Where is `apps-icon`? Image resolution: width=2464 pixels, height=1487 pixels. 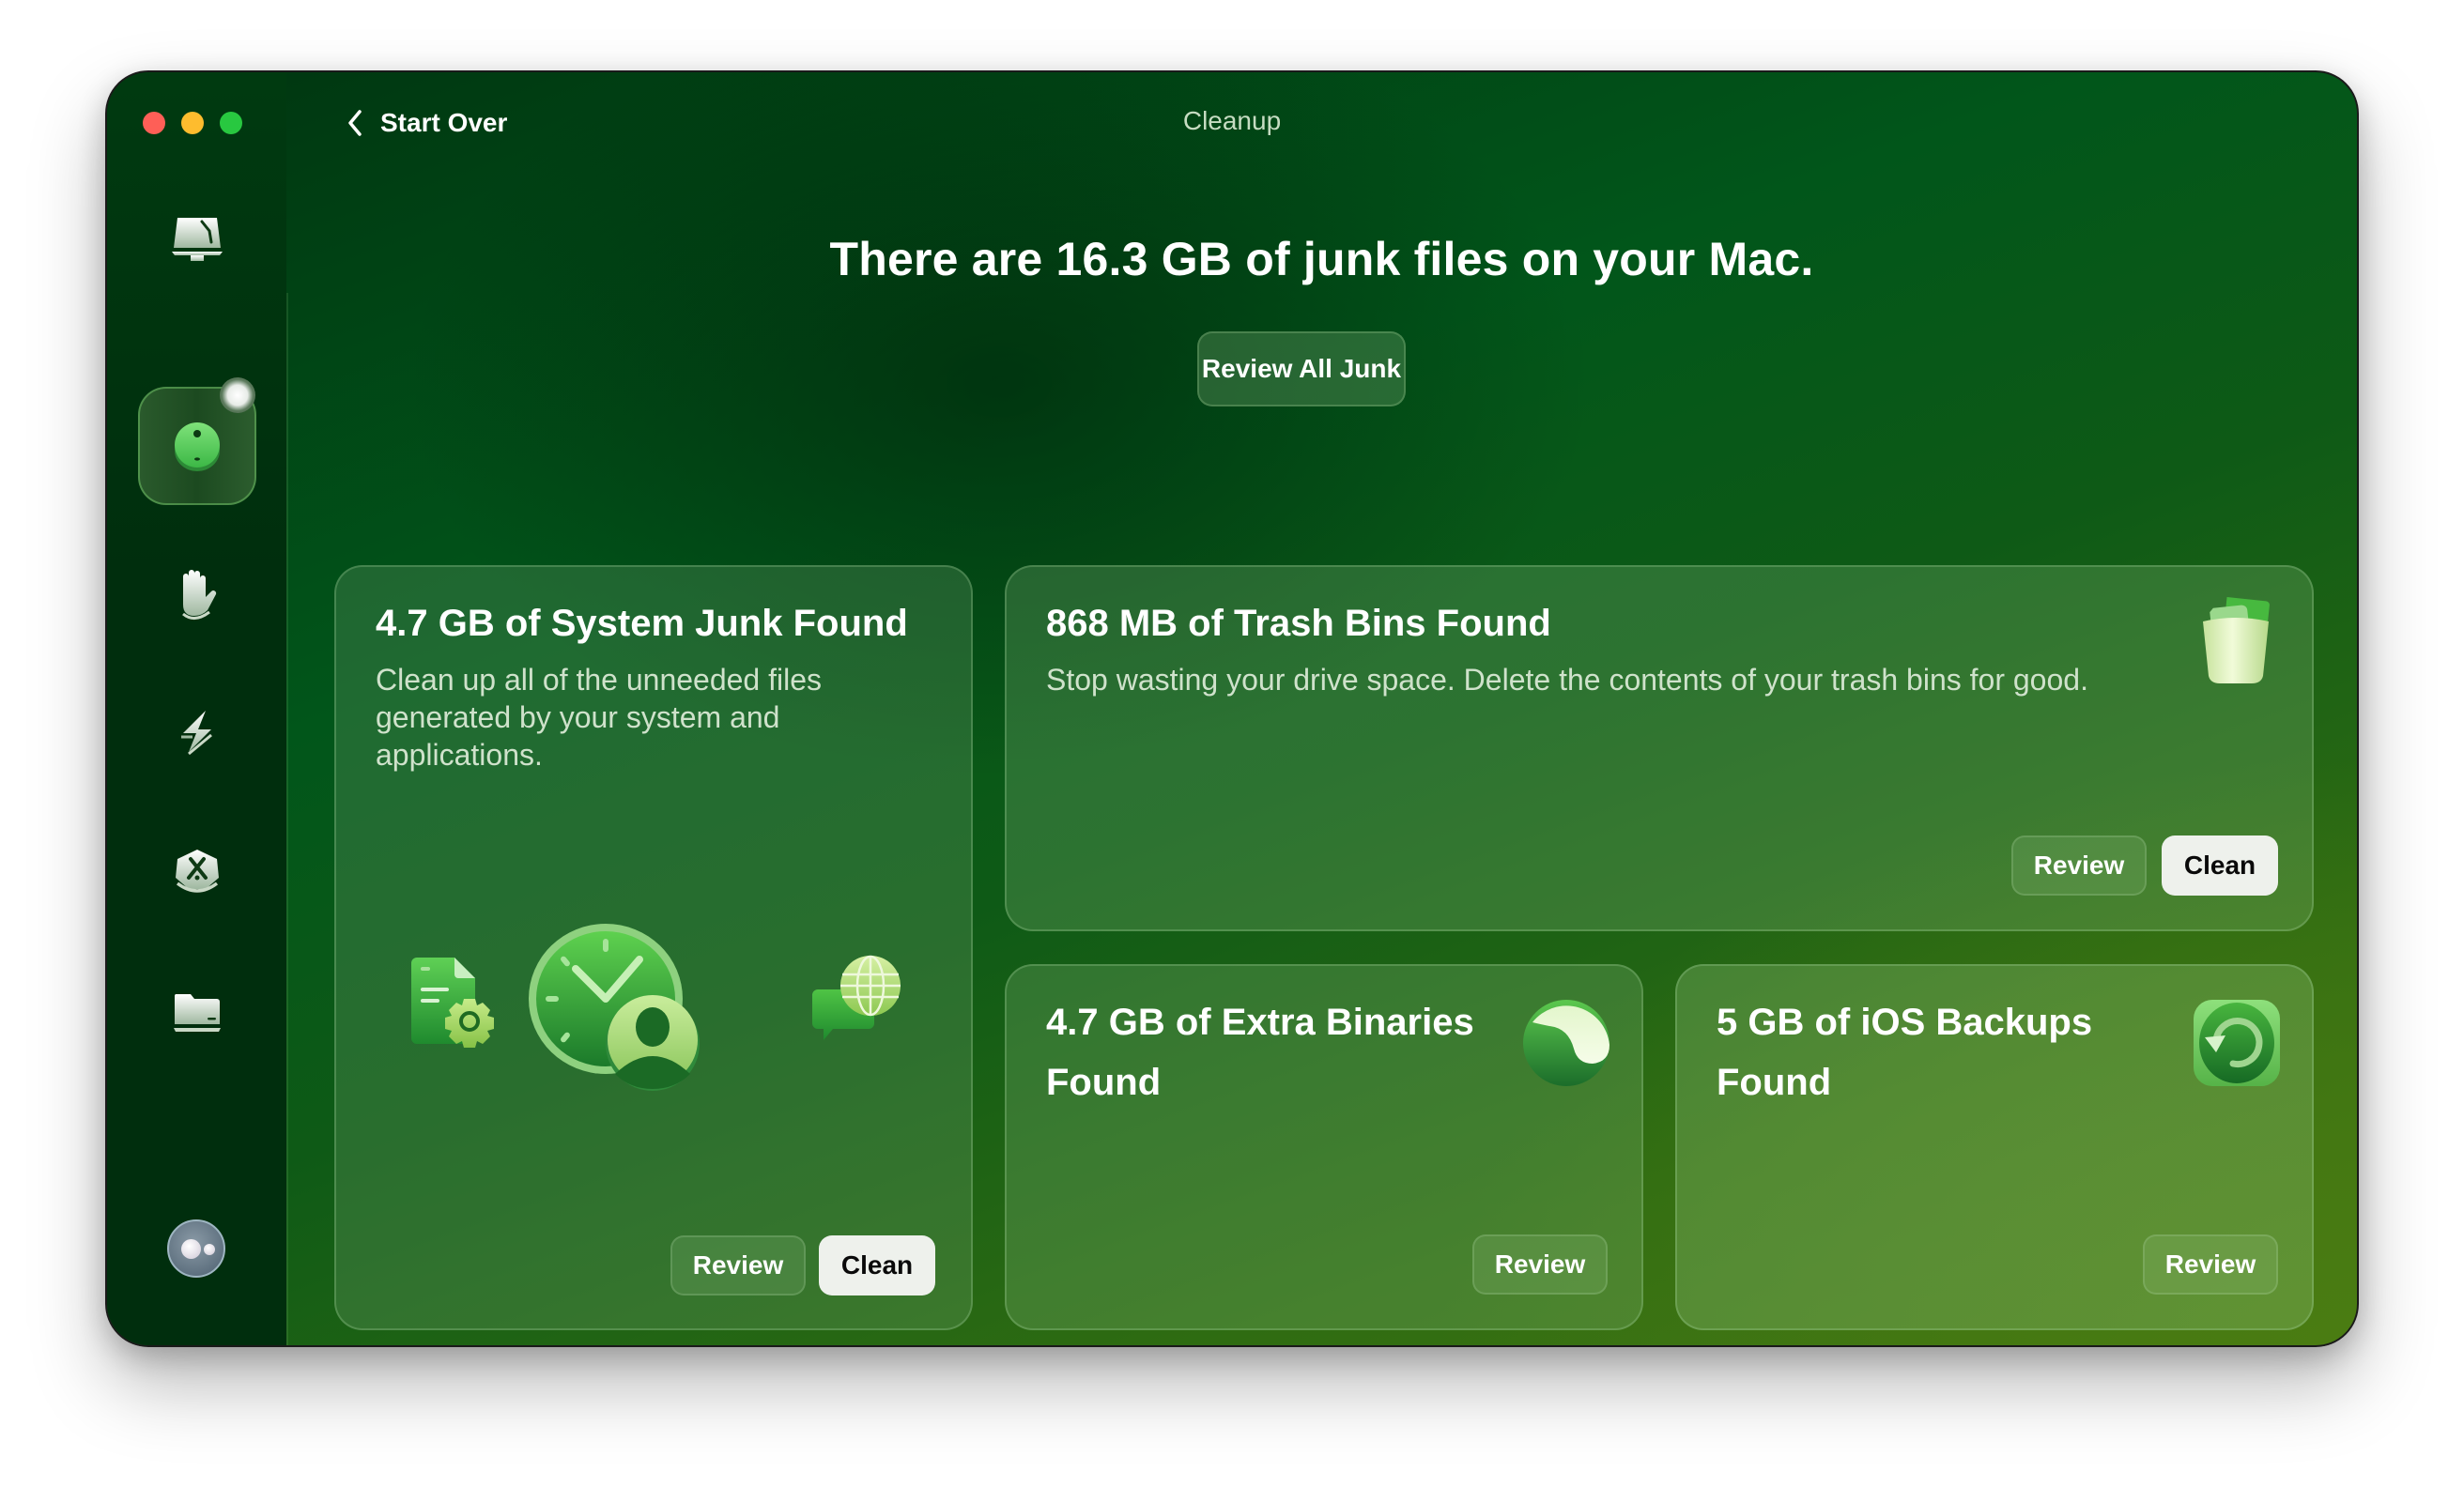
apps-icon is located at coordinates (197, 872).